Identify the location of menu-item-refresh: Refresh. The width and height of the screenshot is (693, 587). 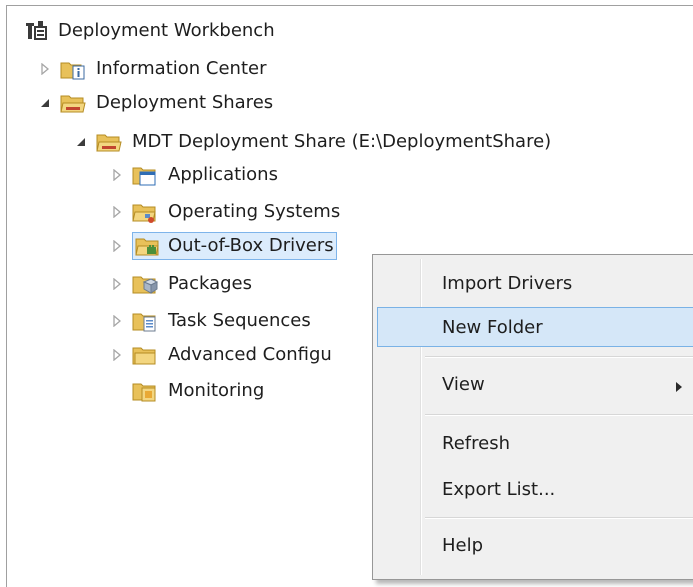
(535, 443).